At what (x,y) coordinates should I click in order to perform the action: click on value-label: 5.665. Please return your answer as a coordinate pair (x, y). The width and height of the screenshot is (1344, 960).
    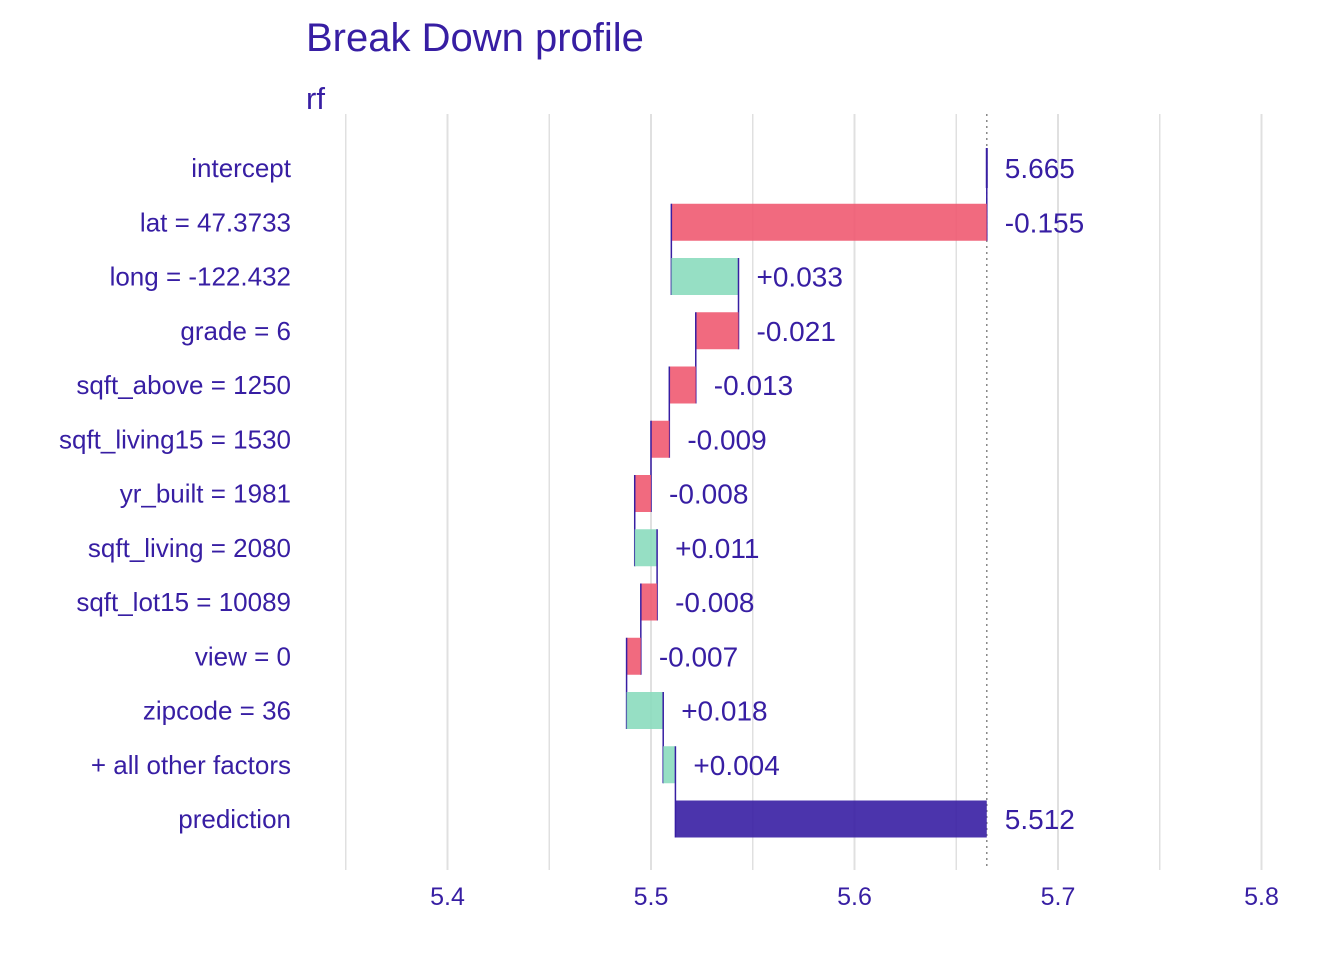
    Looking at the image, I should click on (1040, 168).